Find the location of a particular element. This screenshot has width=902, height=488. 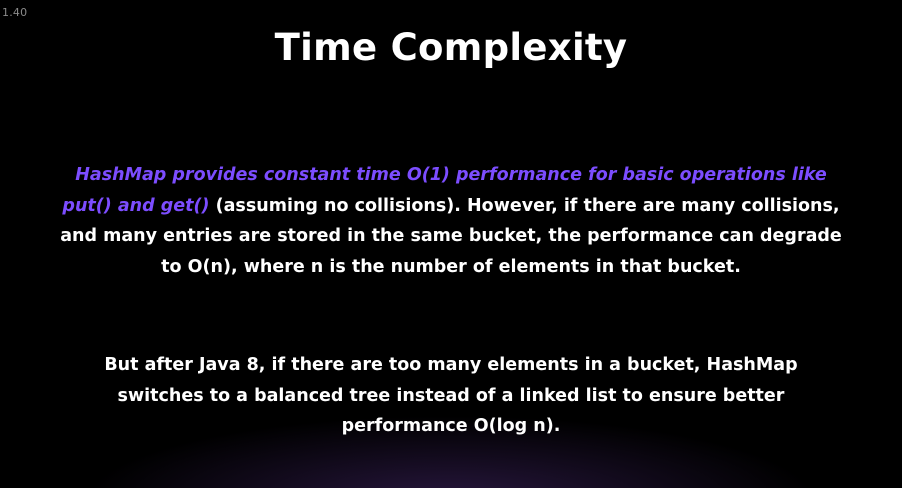

slide-title: Time Complexity is located at coordinates (451, 47).